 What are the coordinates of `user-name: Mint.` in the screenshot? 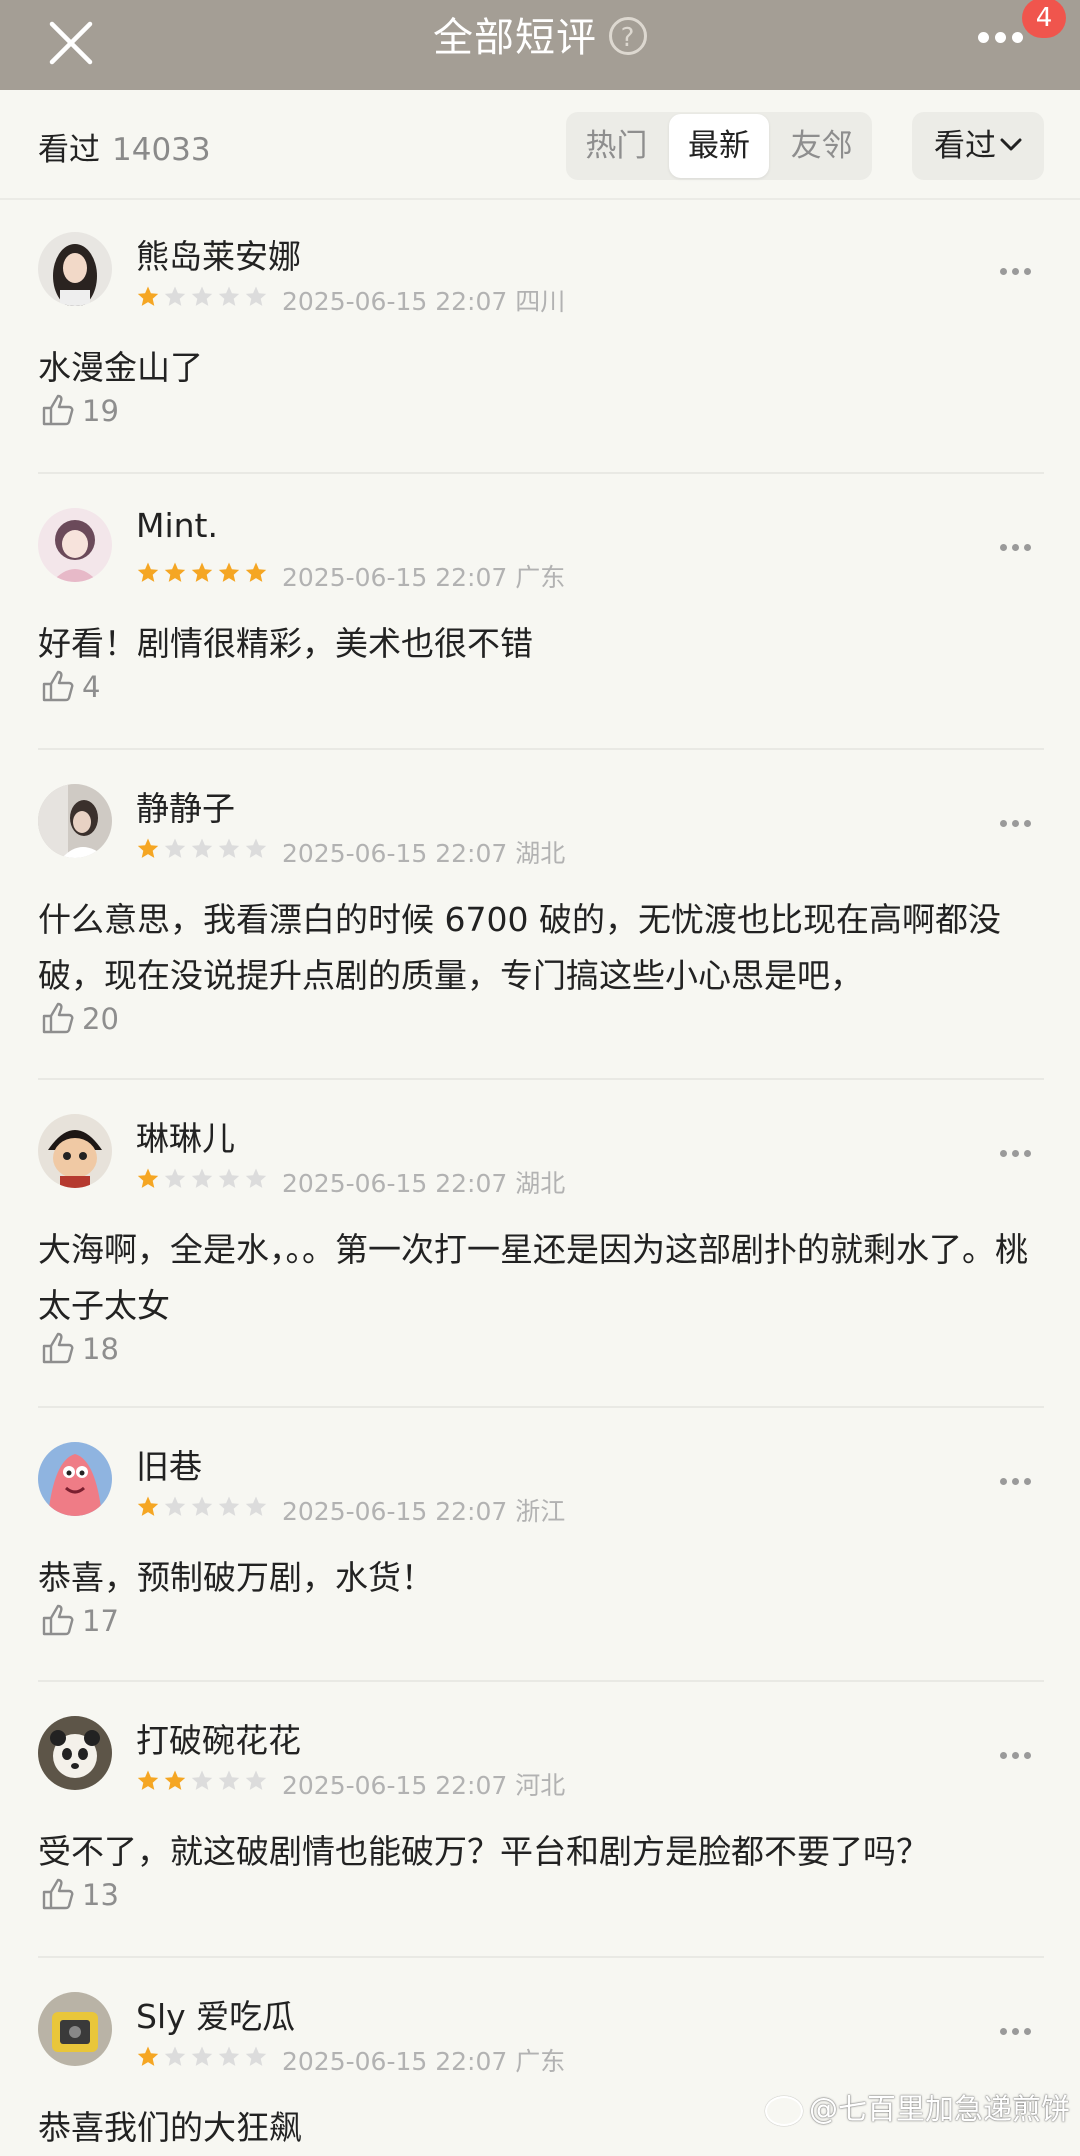 It's located at (177, 525).